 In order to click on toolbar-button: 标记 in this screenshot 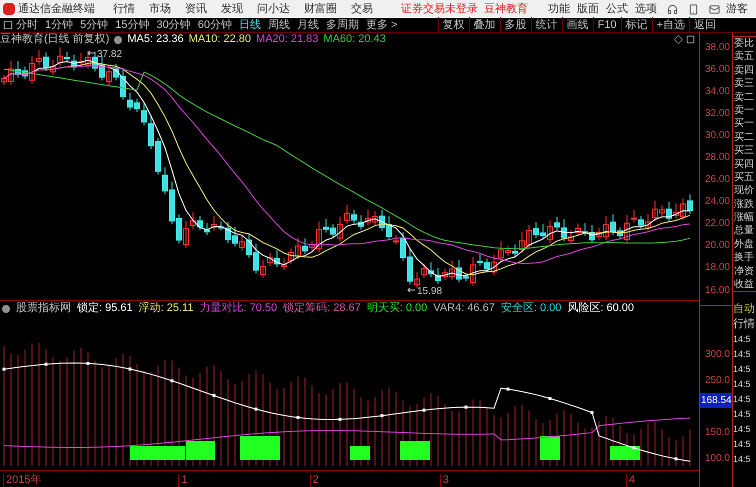, I will do `click(636, 25)`.